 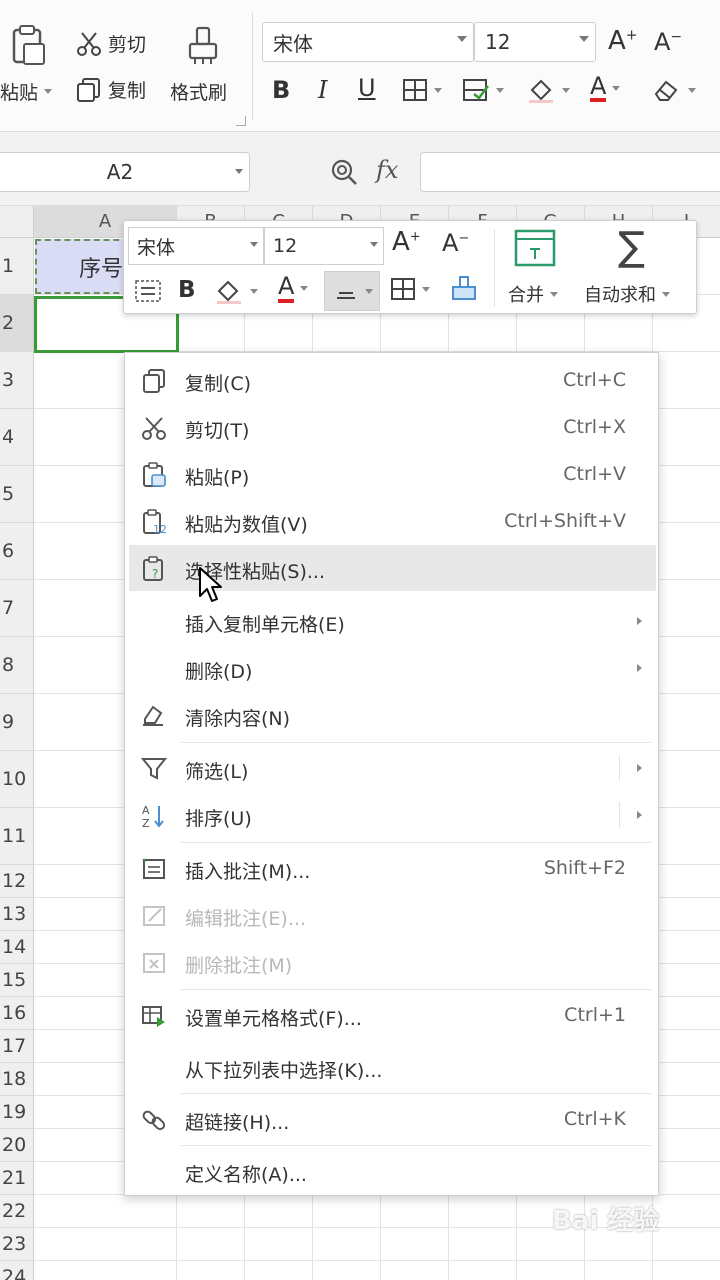 I want to click on row-header: 18, so click(x=17, y=1079).